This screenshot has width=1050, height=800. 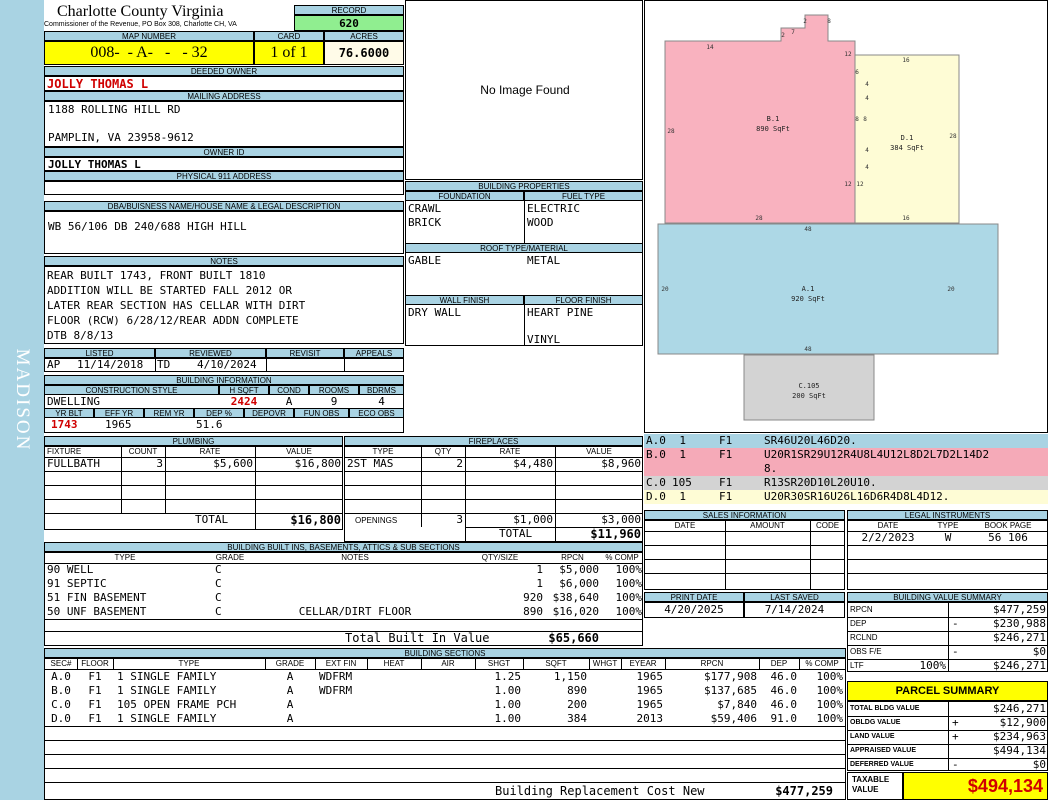 What do you see at coordinates (305, 353) in the screenshot?
I see `revisit-label: REVISIT` at bounding box center [305, 353].